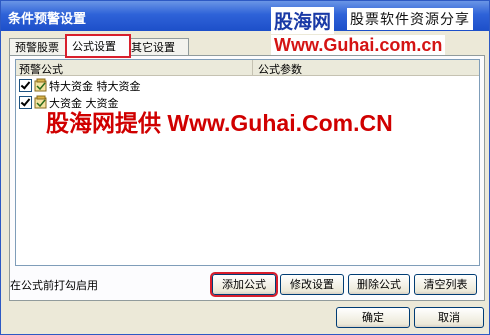 The image size is (490, 335). Describe the element at coordinates (247, 68) in the screenshot. I see `list-header: 预警公式 公式参数` at that location.